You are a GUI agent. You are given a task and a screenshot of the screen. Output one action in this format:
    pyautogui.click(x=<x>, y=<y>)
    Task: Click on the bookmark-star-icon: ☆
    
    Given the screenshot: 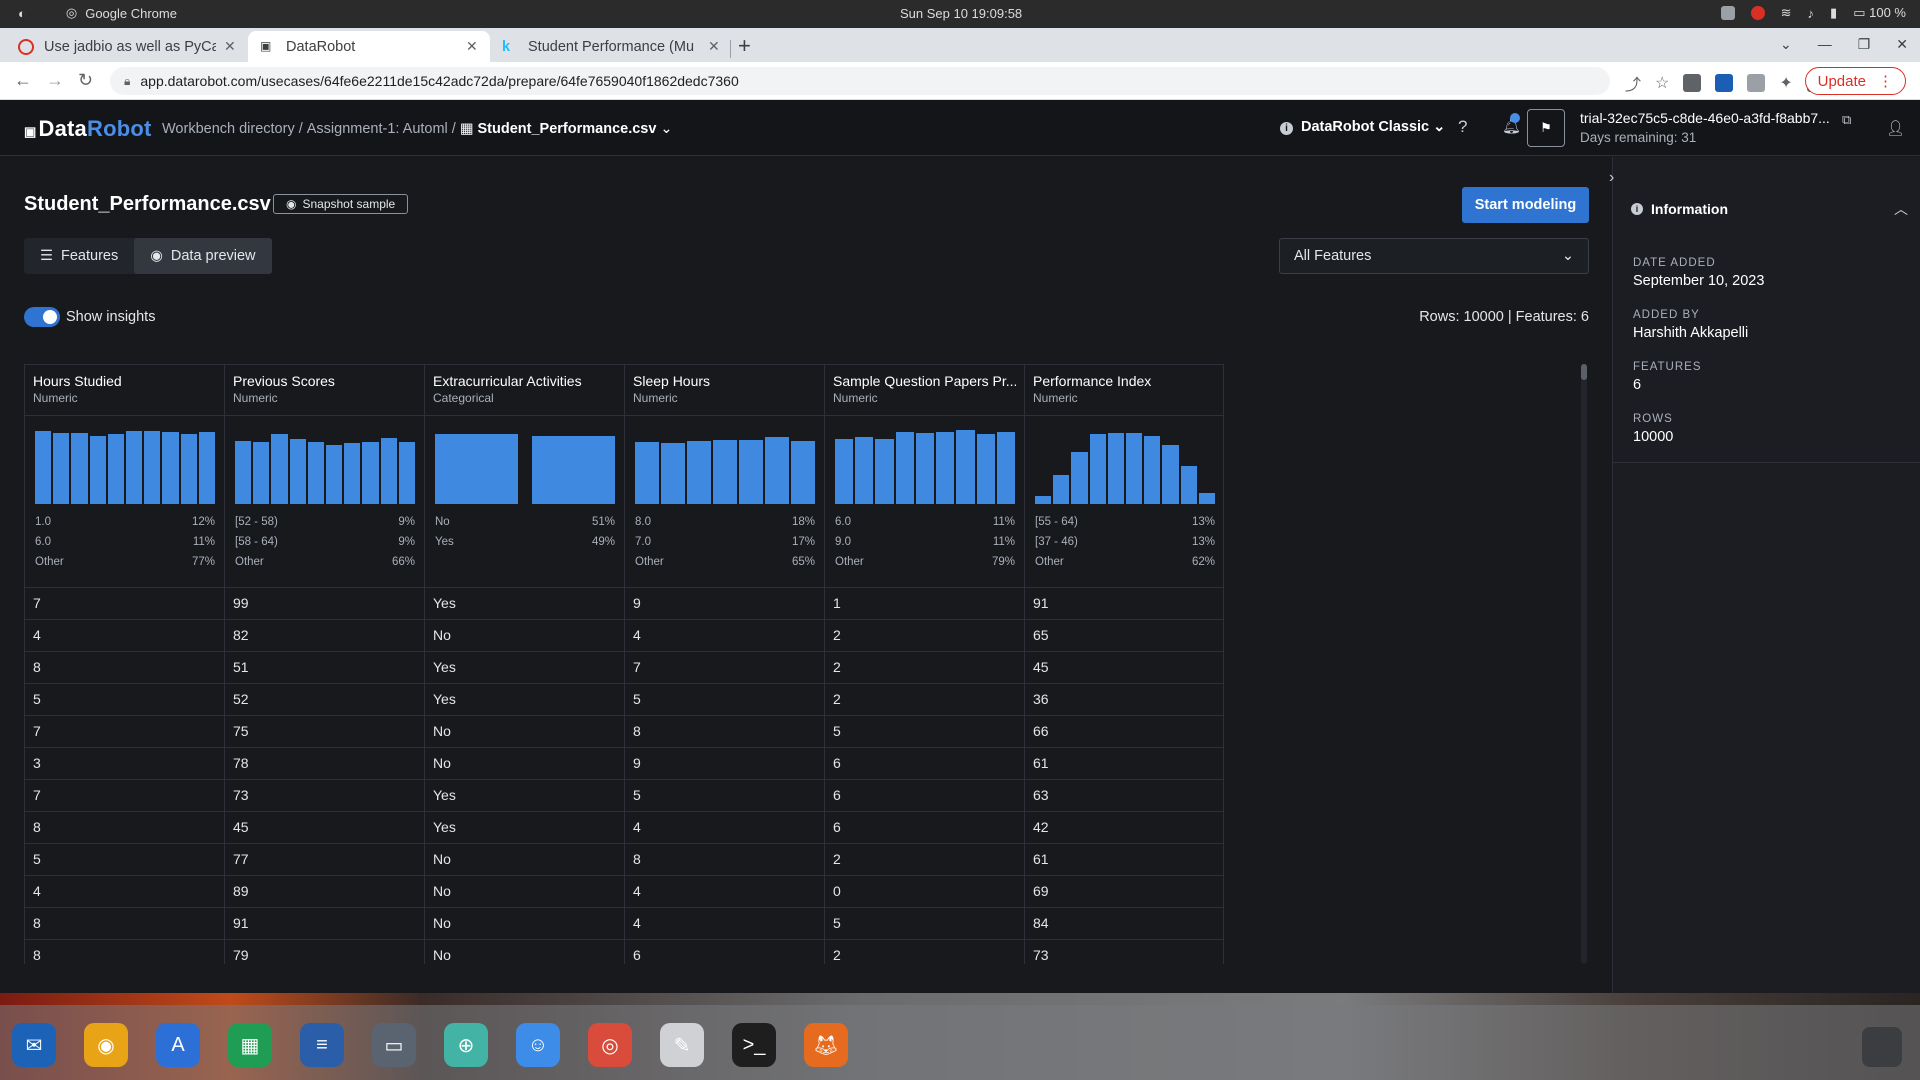 What is the action you would take?
    pyautogui.click(x=1662, y=83)
    